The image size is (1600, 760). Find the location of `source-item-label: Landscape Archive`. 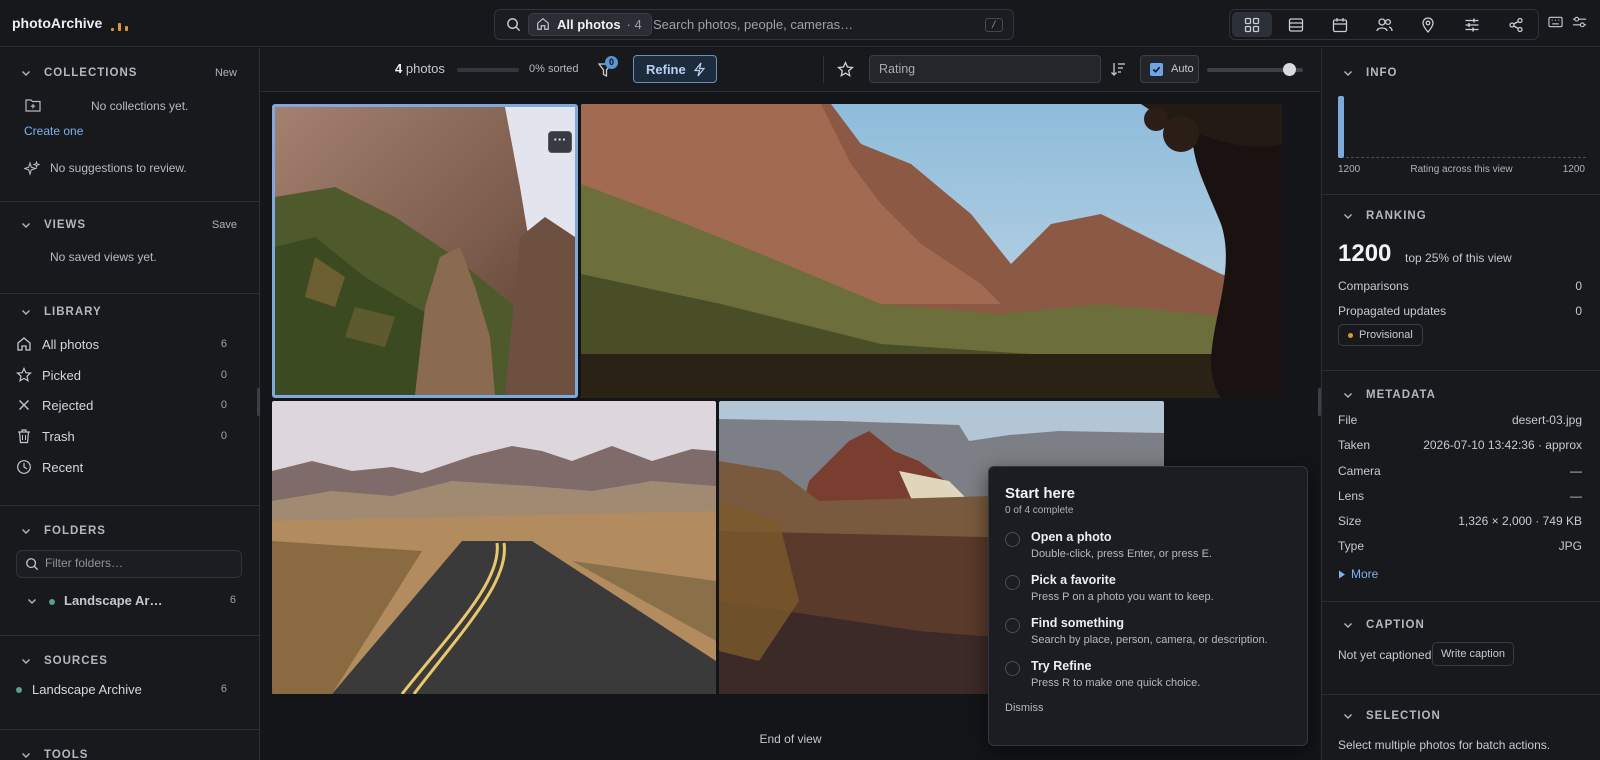

source-item-label: Landscape Archive is located at coordinates (87, 689).